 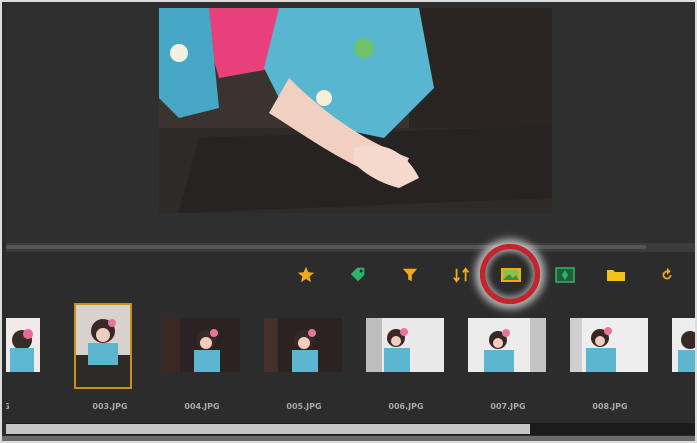 What do you see at coordinates (8, 406) in the screenshot?
I see `thumbnail-label: JPG` at bounding box center [8, 406].